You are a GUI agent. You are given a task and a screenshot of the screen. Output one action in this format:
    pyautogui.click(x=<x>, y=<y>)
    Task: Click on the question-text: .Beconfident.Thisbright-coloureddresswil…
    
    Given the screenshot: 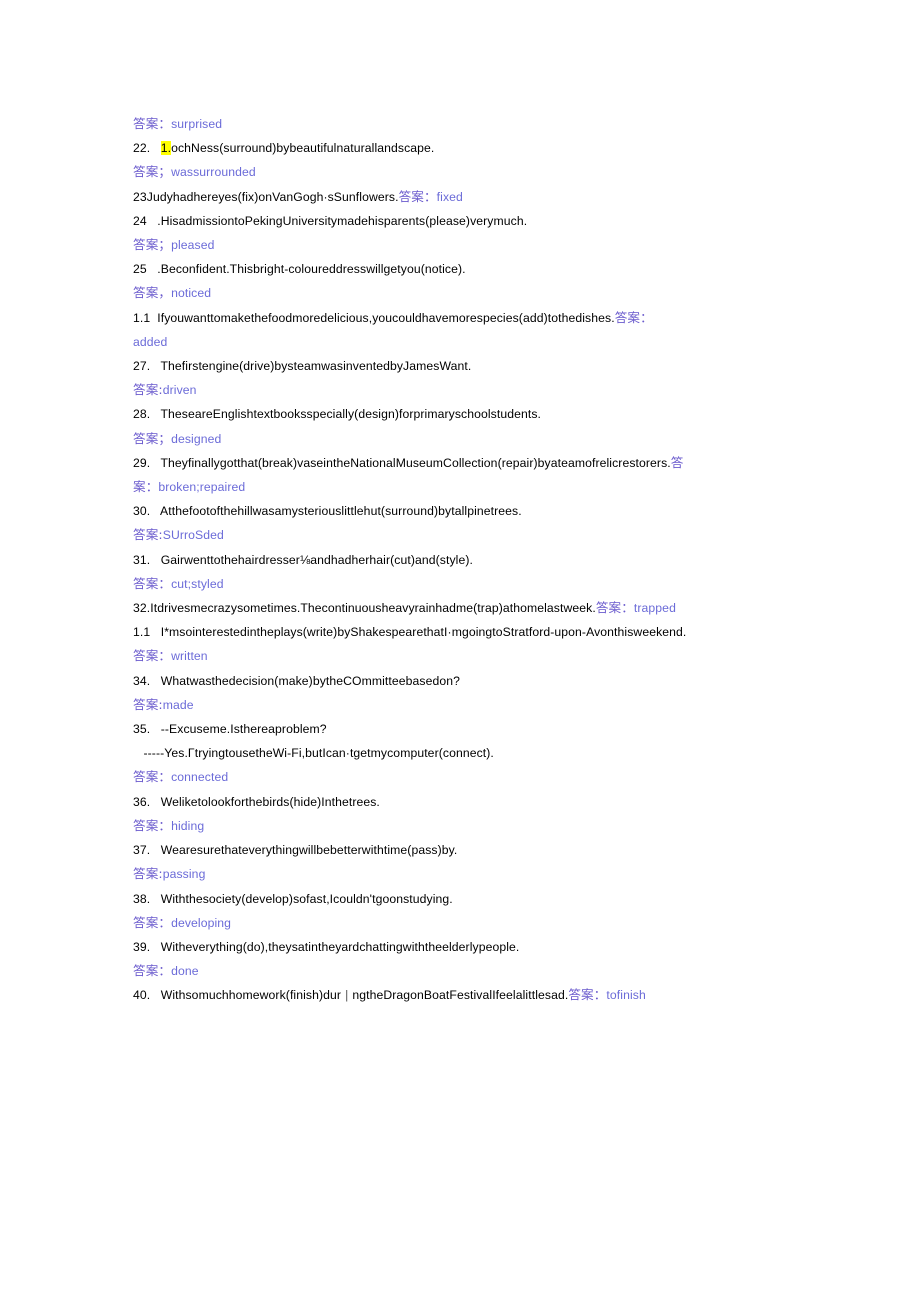 What is the action you would take?
    pyautogui.click(x=311, y=269)
    